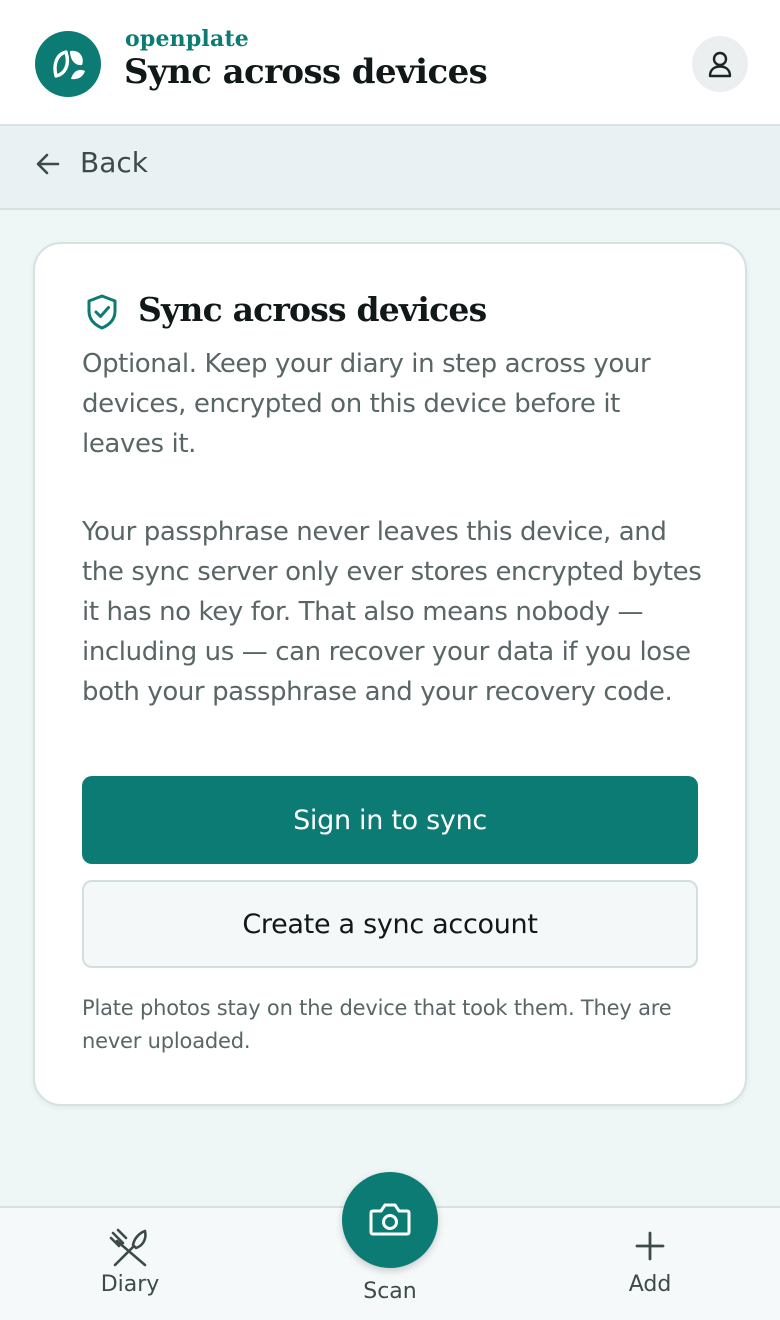 The width and height of the screenshot is (780, 1320). What do you see at coordinates (390, 820) in the screenshot?
I see `sign-in-button: Sign in to sync` at bounding box center [390, 820].